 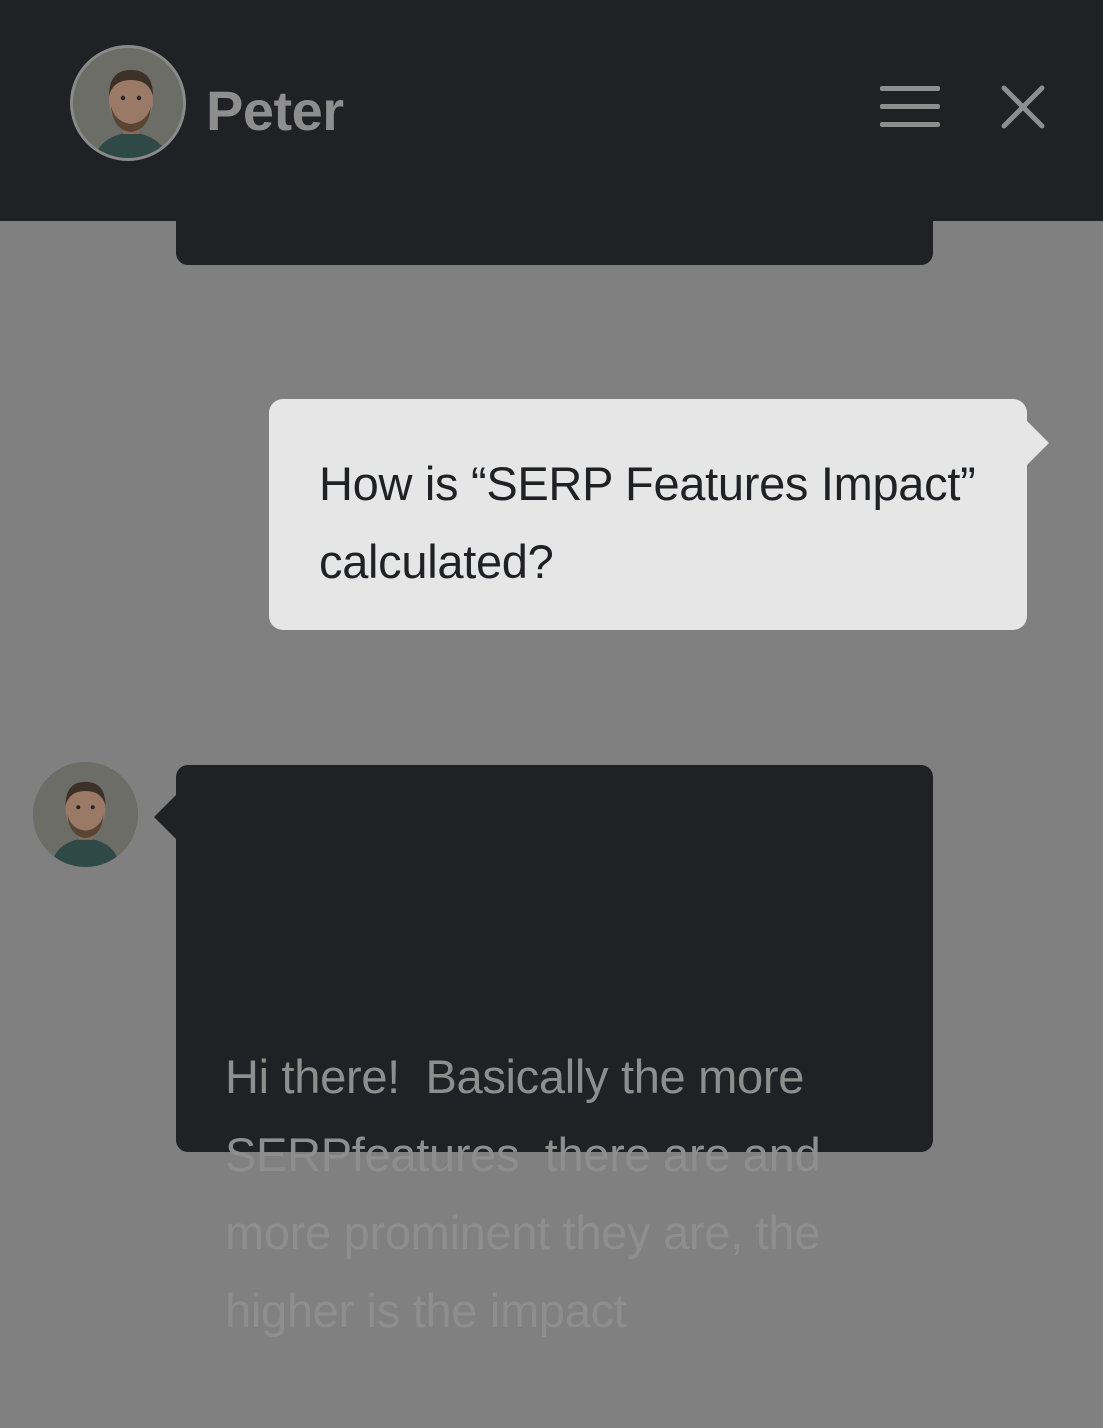 I want to click on agent-message-avatar, so click(x=85, y=814).